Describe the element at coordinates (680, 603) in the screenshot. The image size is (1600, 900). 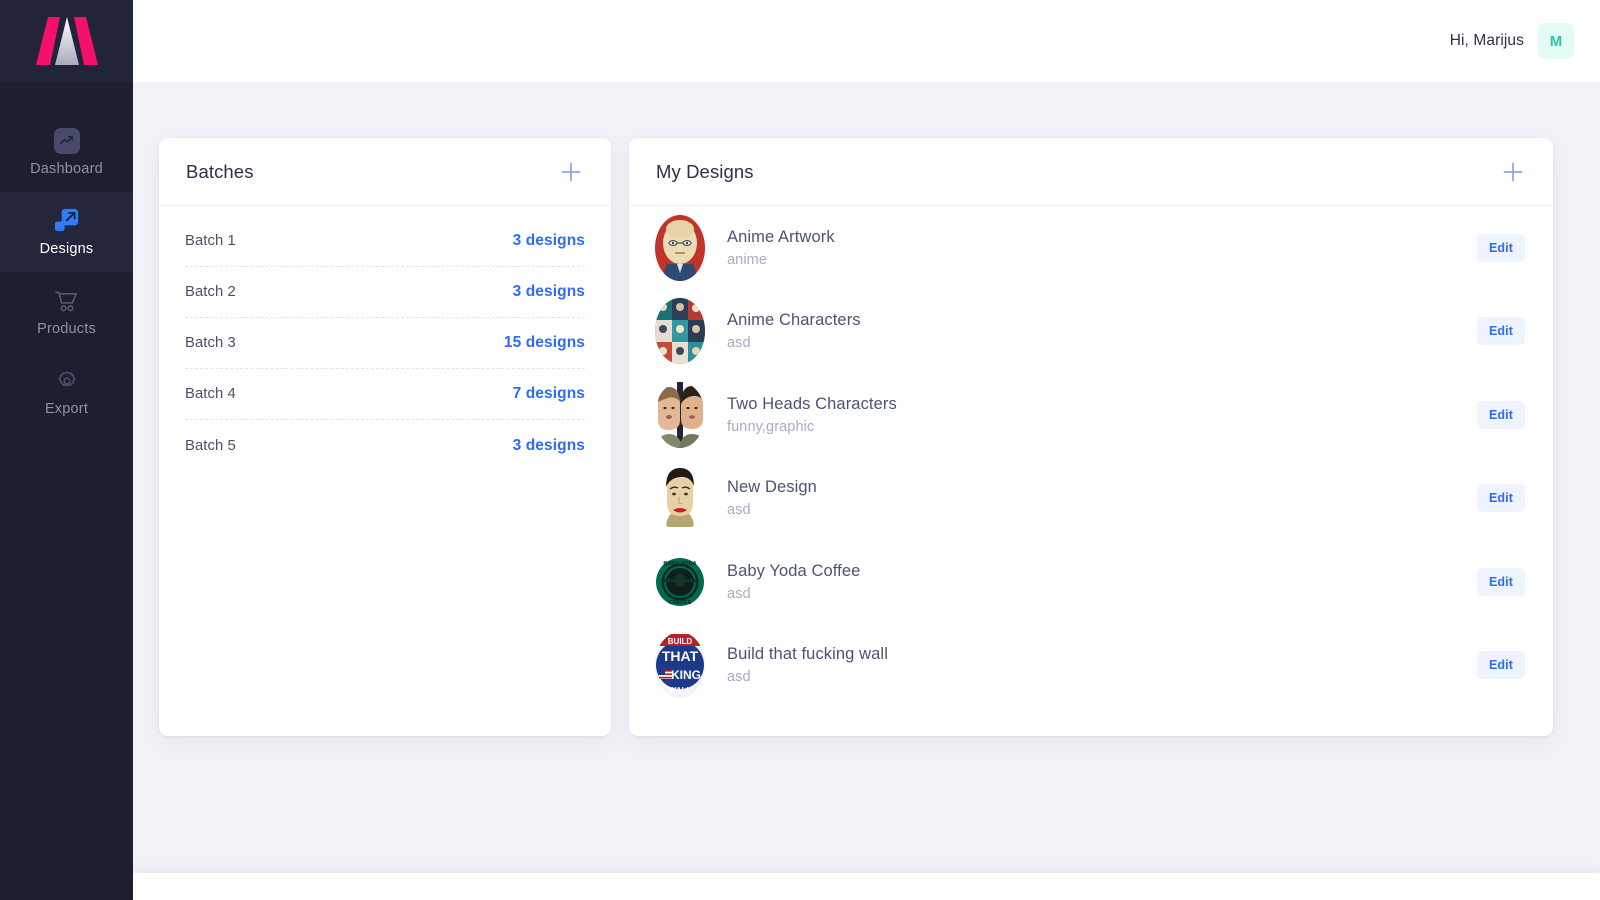
I see `svg-text: COFFEE` at that location.